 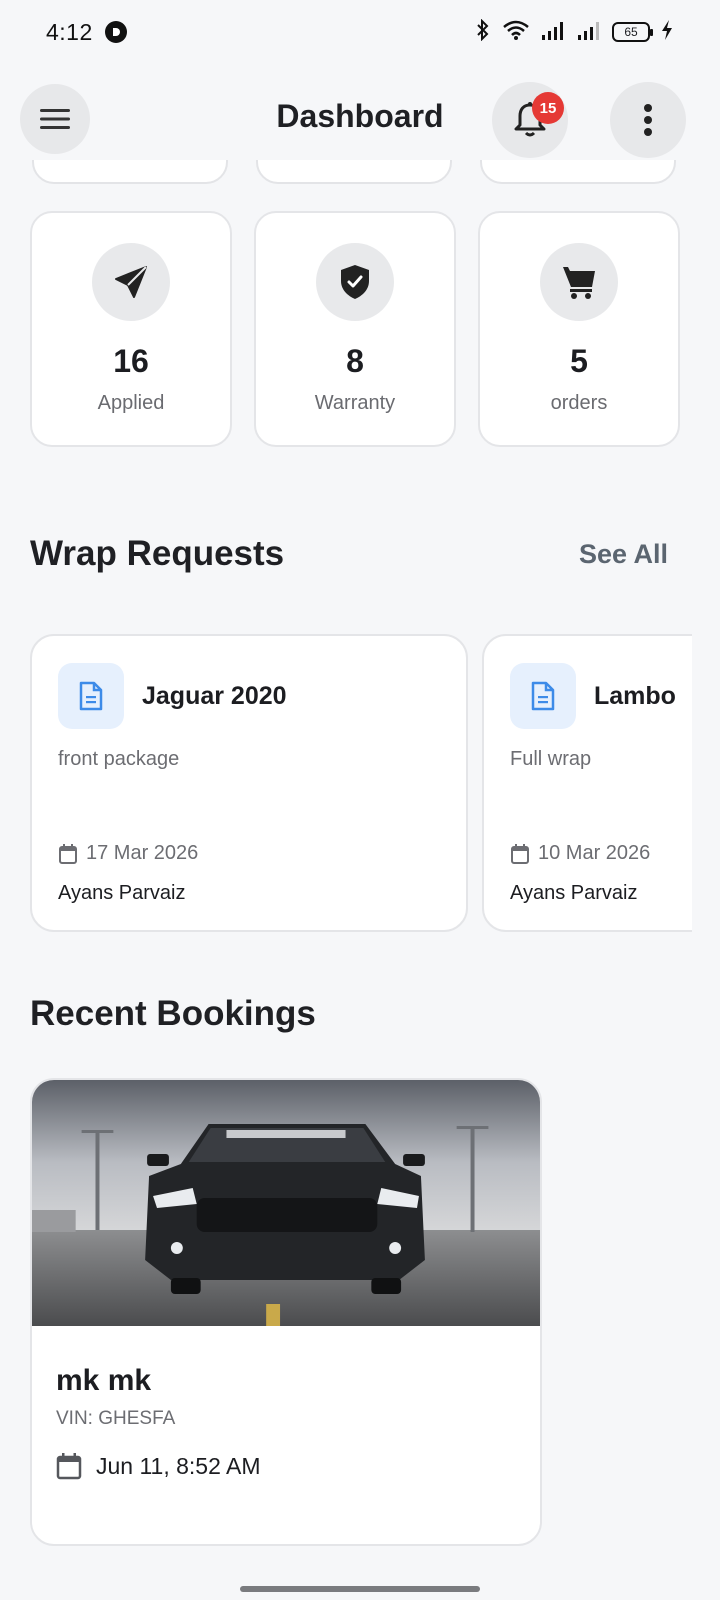 I want to click on wrap-request-title: Jaguar 2020, so click(x=214, y=696).